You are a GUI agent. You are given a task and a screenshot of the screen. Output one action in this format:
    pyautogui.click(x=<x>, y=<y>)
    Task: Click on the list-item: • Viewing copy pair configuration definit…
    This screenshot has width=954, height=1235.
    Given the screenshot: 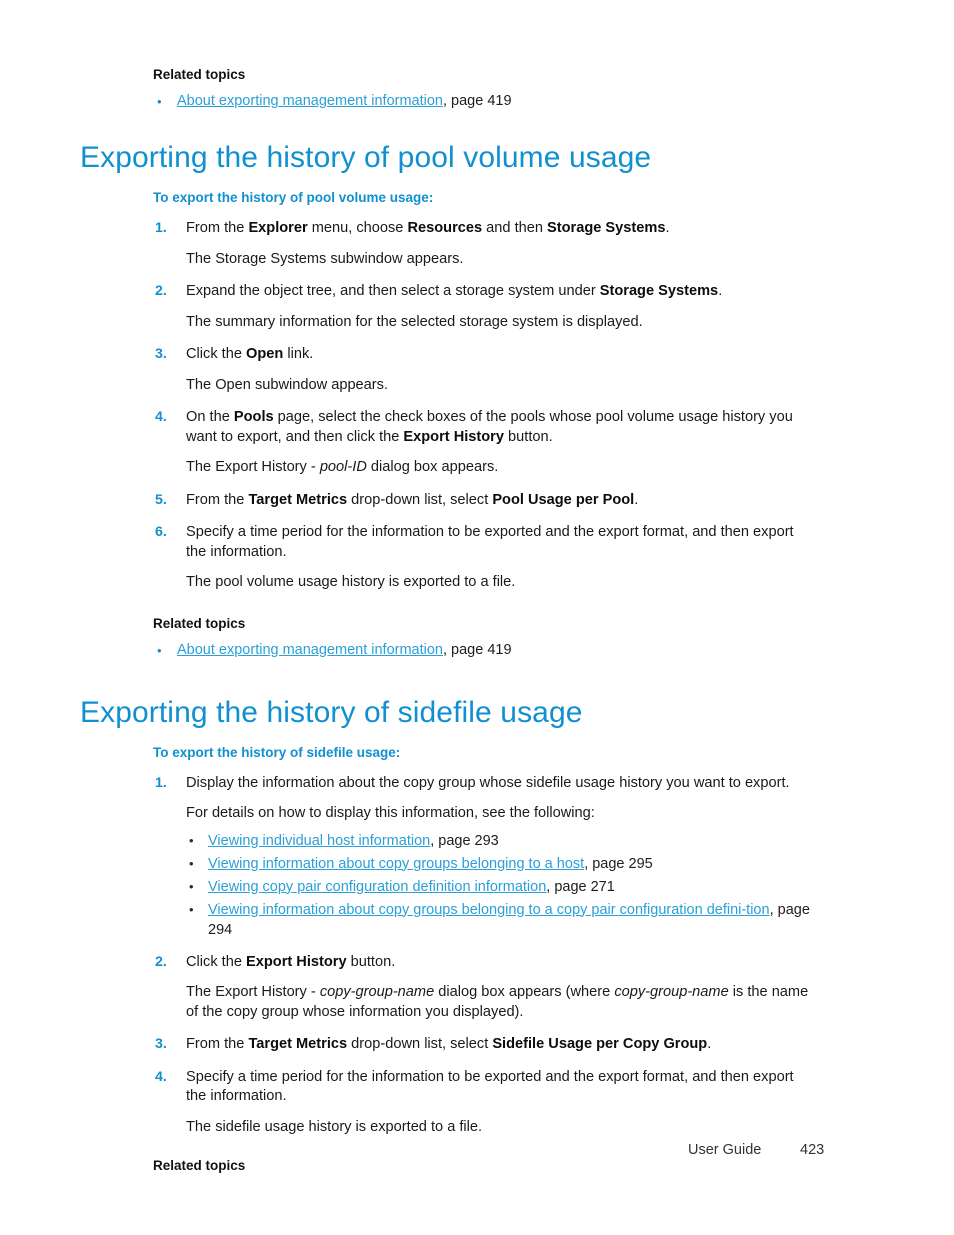 What is the action you would take?
    pyautogui.click(x=501, y=887)
    